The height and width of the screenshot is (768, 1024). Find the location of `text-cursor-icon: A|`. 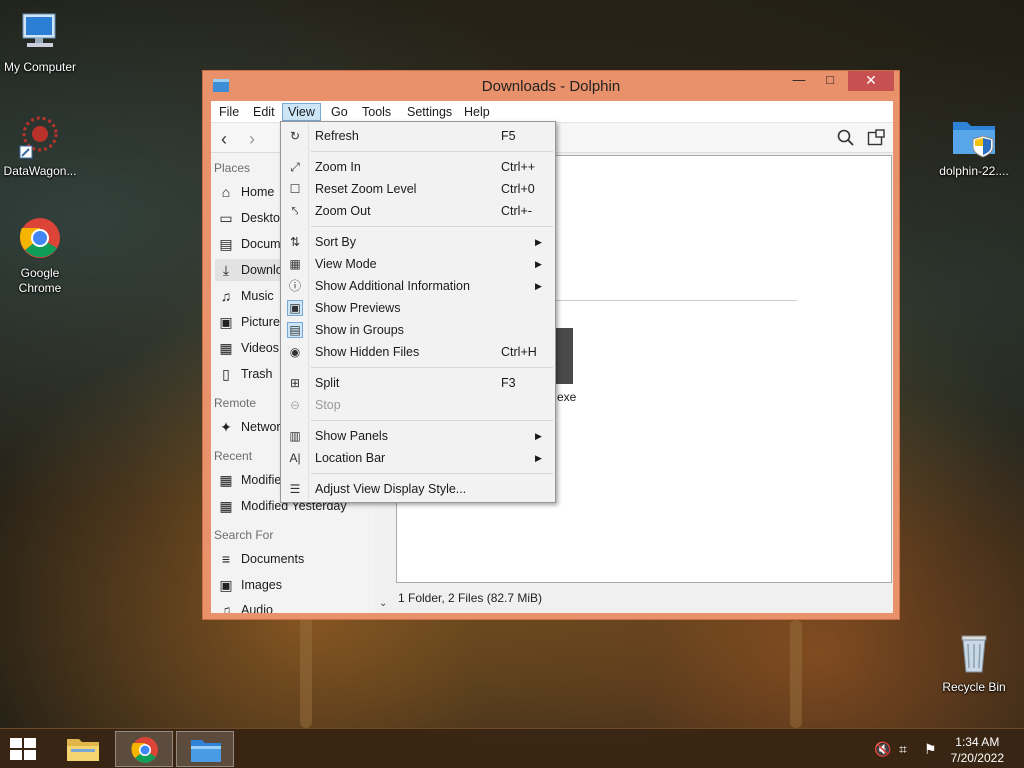

text-cursor-icon: A| is located at coordinates (295, 458).